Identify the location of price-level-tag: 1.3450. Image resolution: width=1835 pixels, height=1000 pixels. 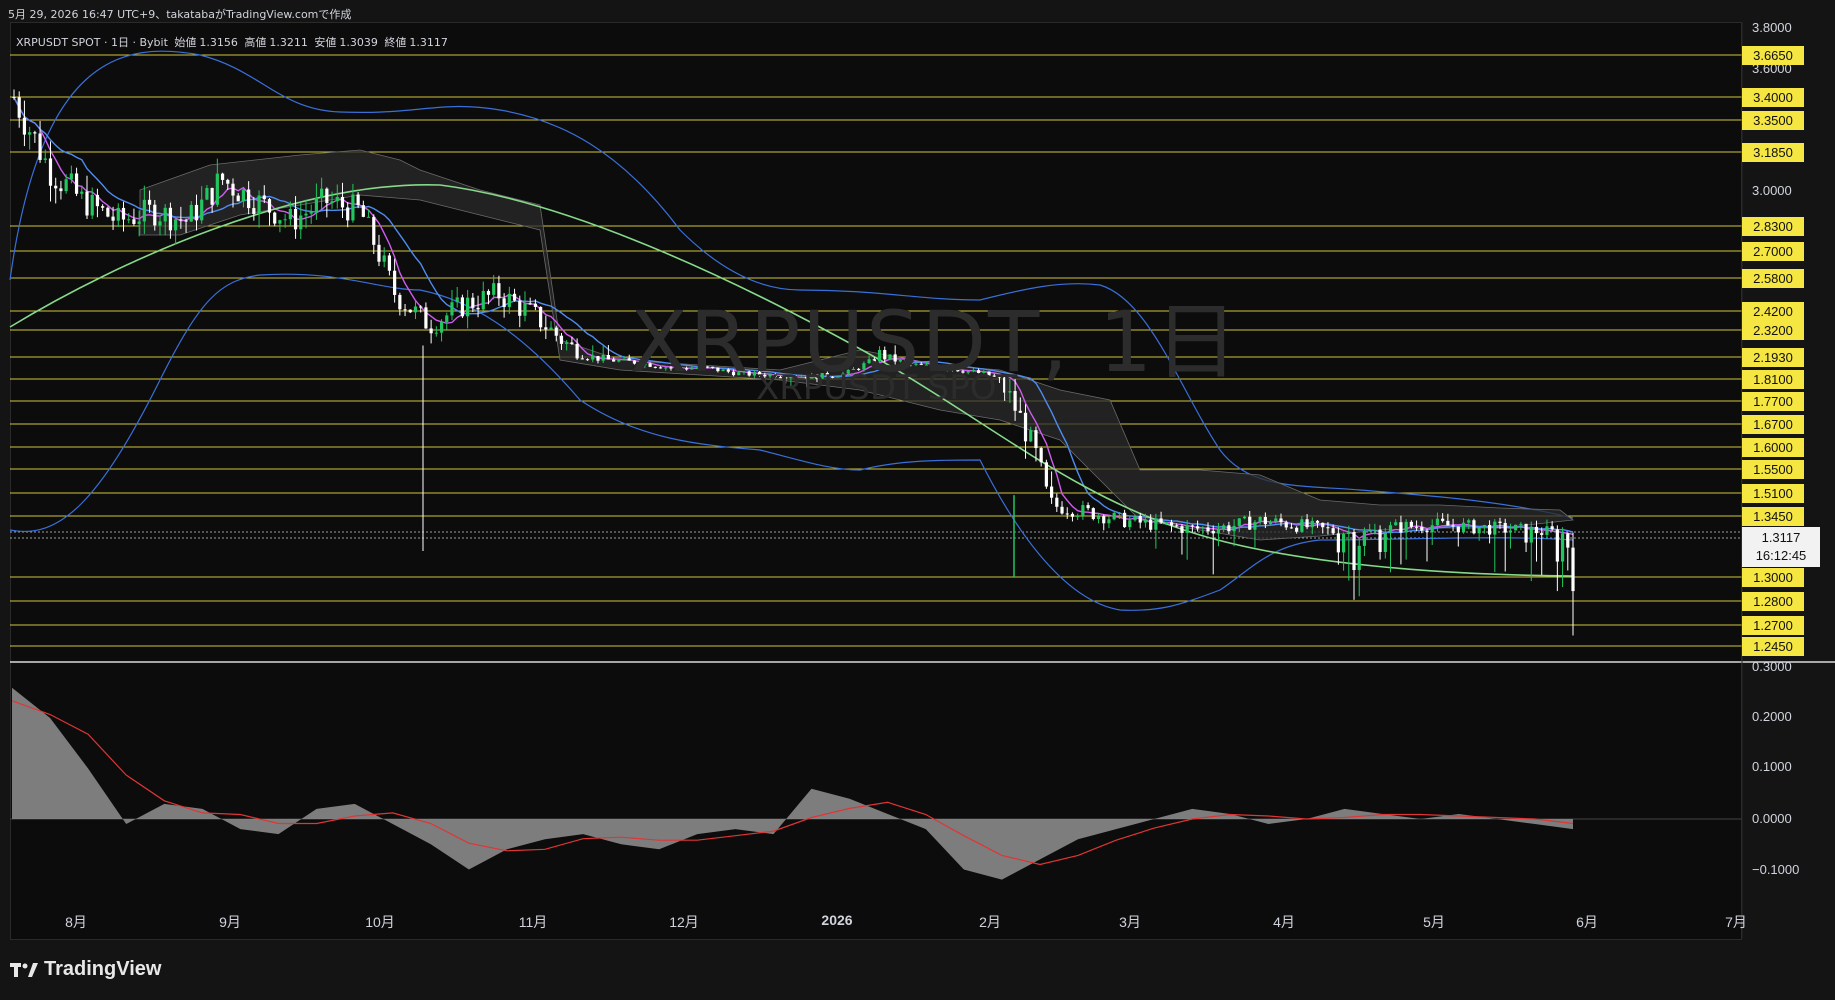
(1773, 516).